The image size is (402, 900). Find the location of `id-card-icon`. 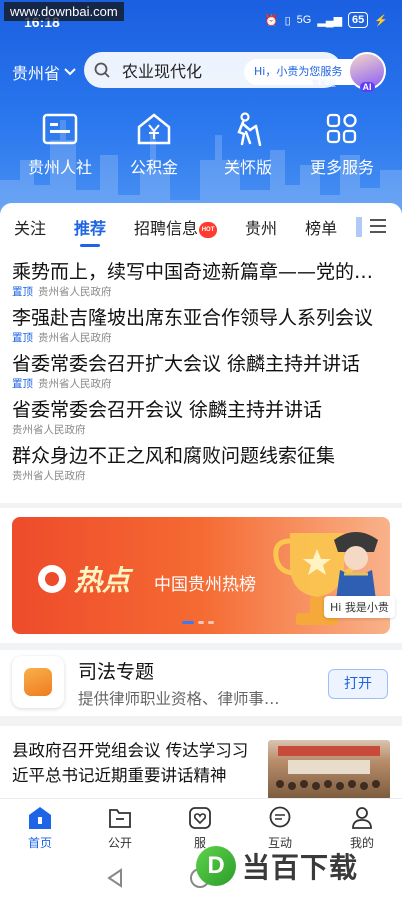

id-card-icon is located at coordinates (60, 129).